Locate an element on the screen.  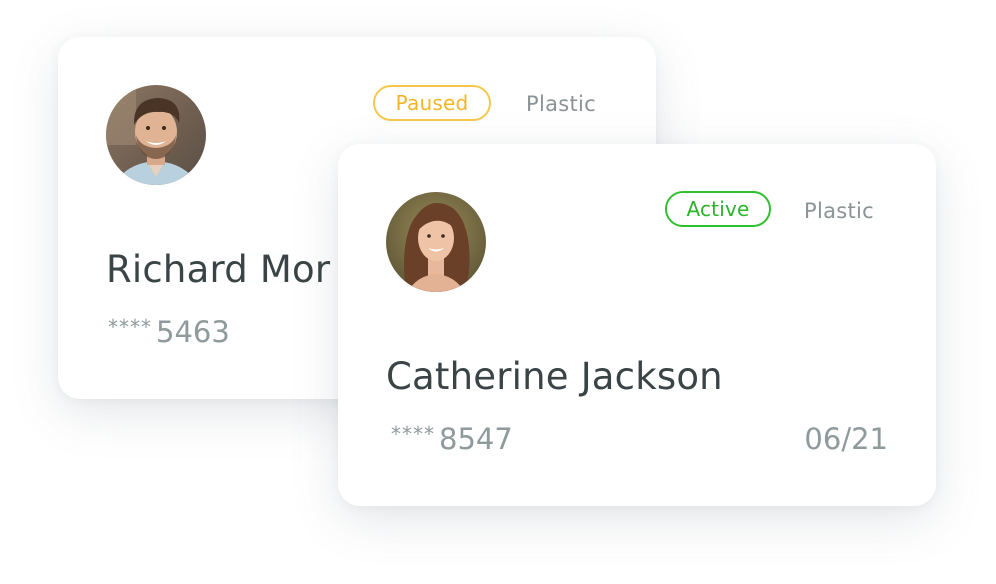
card-holder-name: Richard Mor is located at coordinates (218, 269).